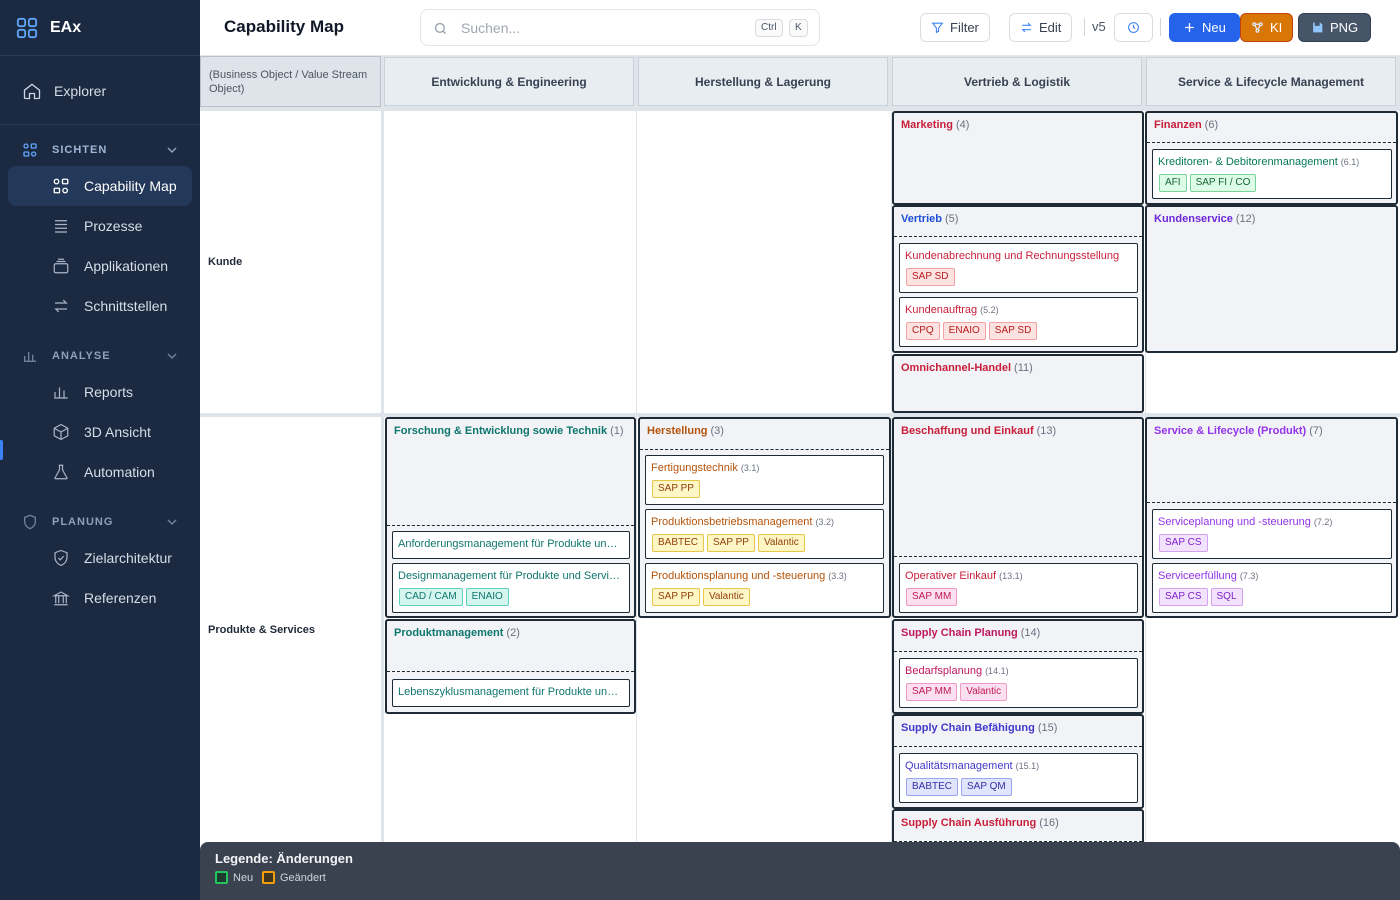 This screenshot has width=1400, height=900. What do you see at coordinates (100, 28) in the screenshot?
I see `brand: EAx` at bounding box center [100, 28].